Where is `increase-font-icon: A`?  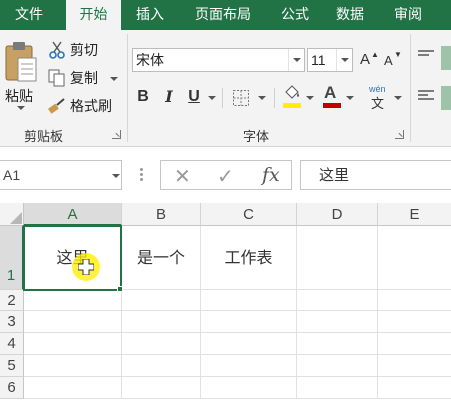
increase-font-icon: A is located at coordinates (365, 59).